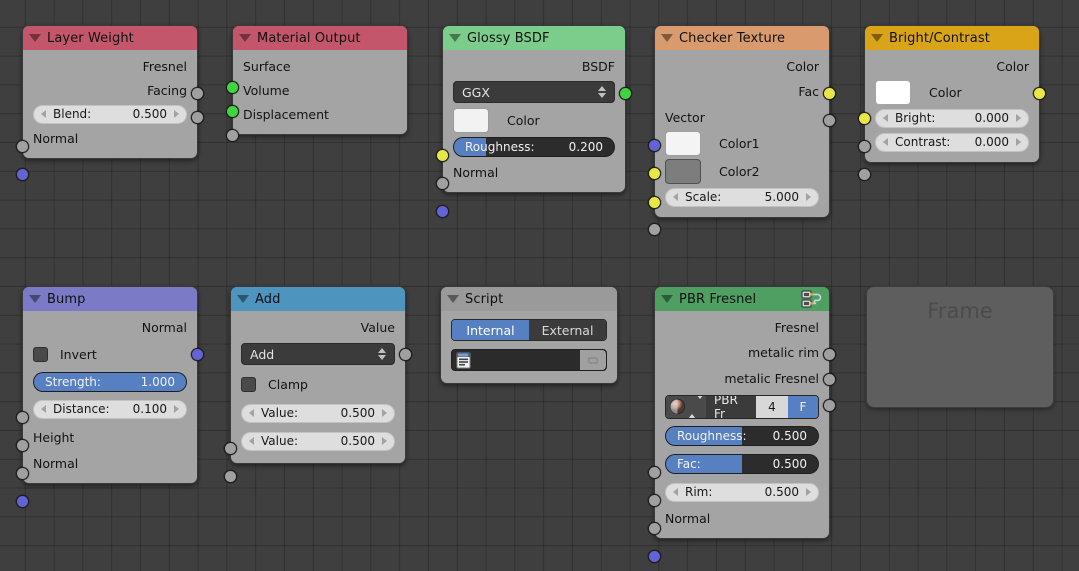 Image resolution: width=1079 pixels, height=571 pixels. I want to click on node-header-add: Add, so click(318, 299).